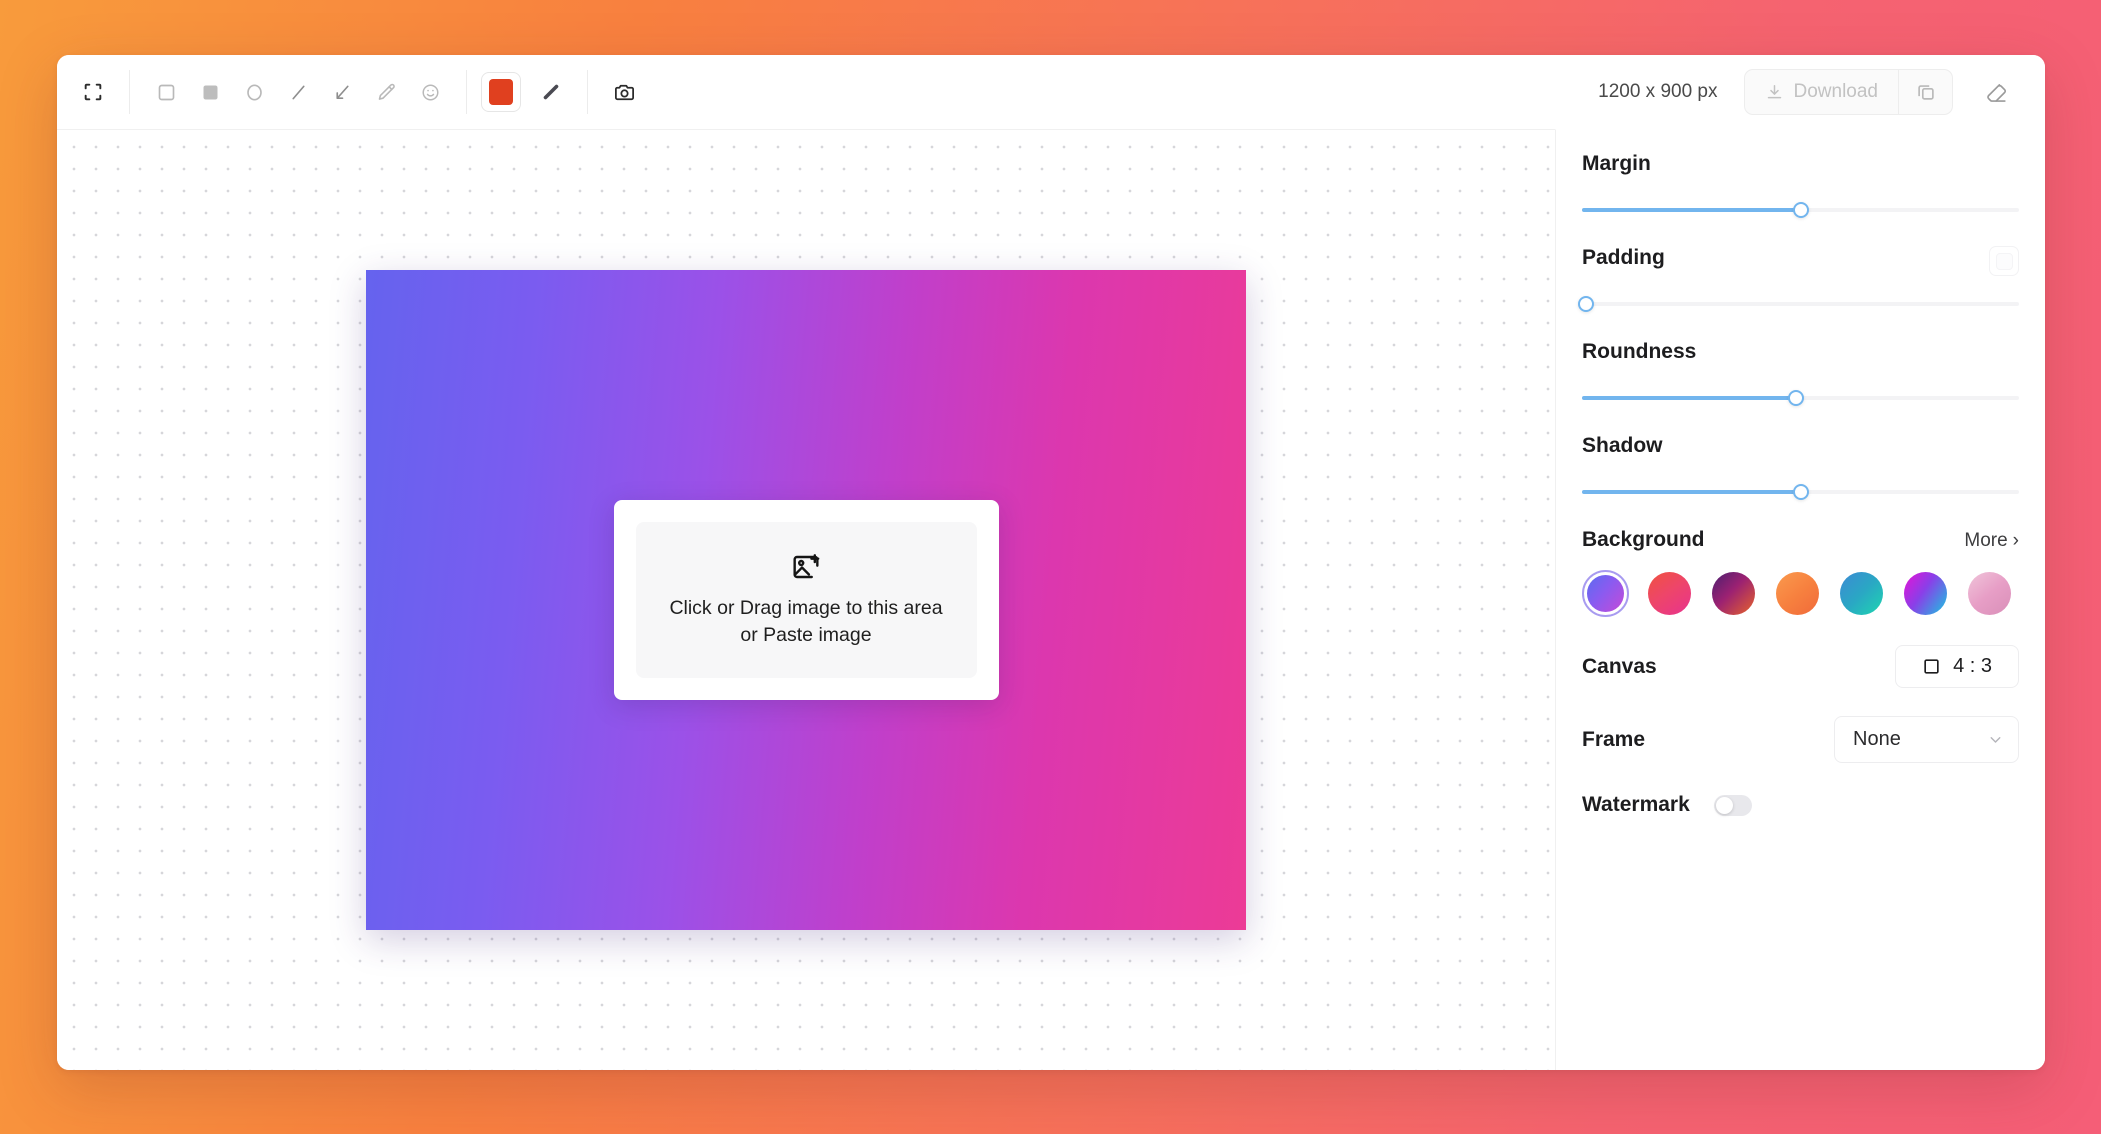  I want to click on margin-head: Margin, so click(1800, 173).